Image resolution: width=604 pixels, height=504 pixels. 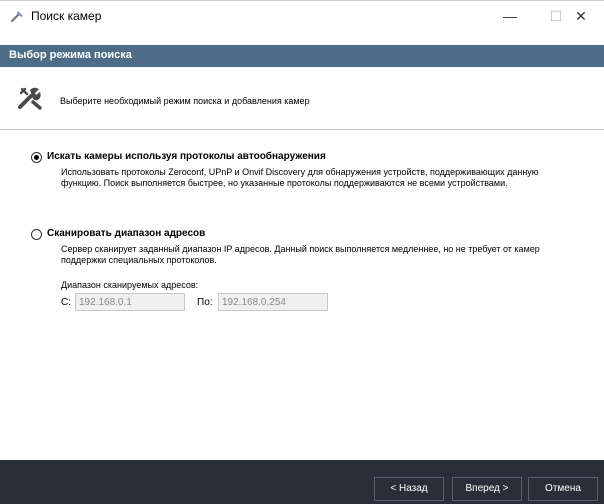 I want to click on title-bar: Поиск камер — ☐ ✕, so click(x=302, y=15).